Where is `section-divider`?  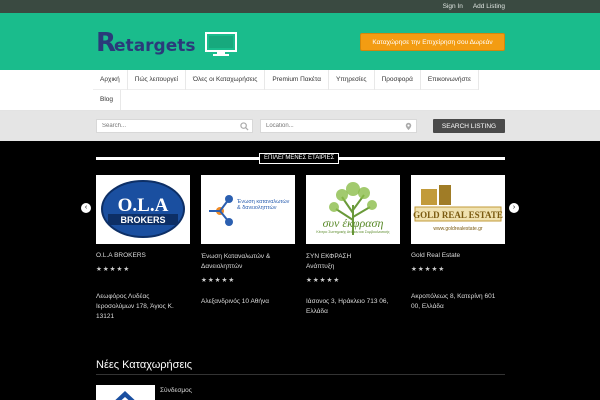
section-divider is located at coordinates (300, 374).